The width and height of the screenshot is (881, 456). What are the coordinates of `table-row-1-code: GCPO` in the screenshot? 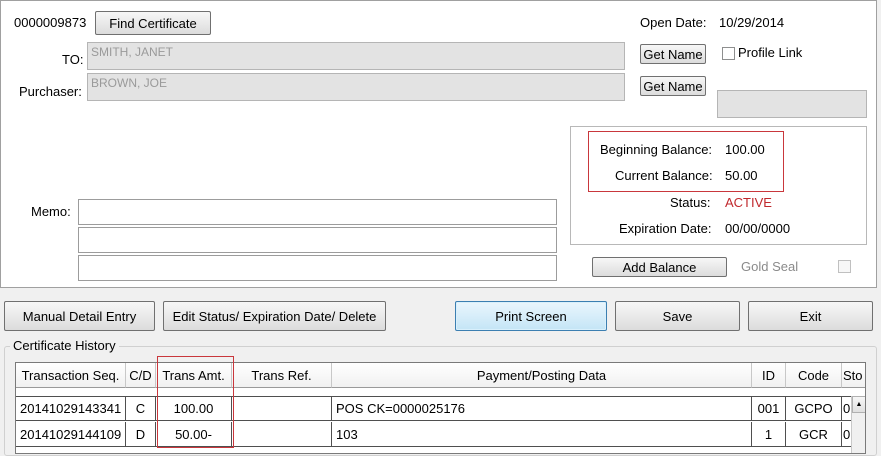 It's located at (814, 408).